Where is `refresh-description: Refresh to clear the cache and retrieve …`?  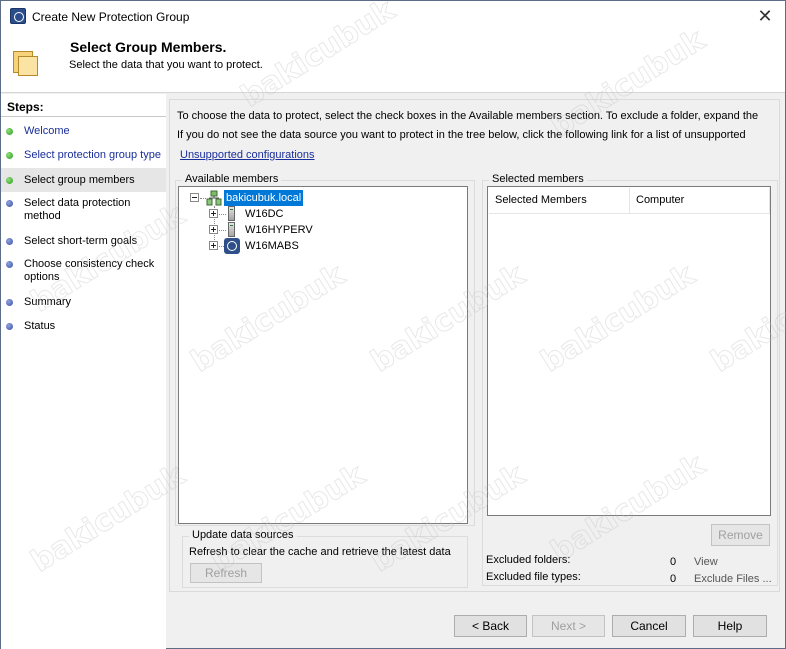
refresh-description: Refresh to clear the cache and retrieve … is located at coordinates (320, 552).